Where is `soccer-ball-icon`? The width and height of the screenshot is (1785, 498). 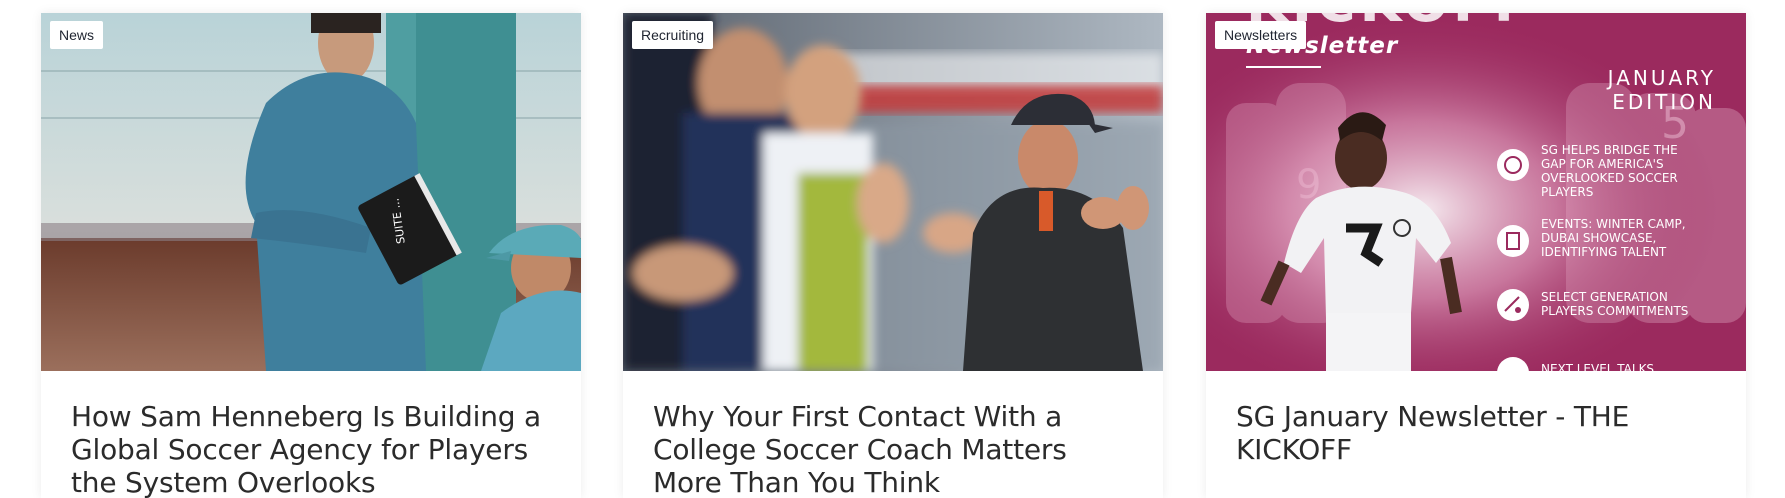 soccer-ball-icon is located at coordinates (1513, 165).